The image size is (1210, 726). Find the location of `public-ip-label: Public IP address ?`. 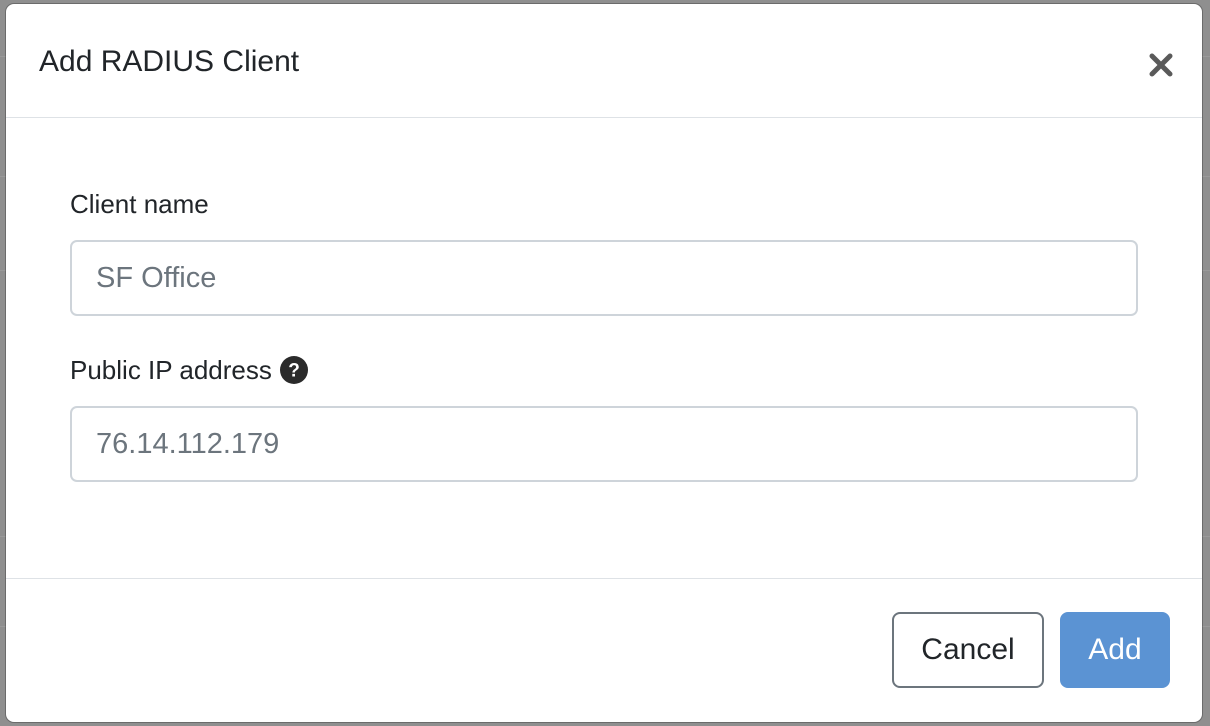

public-ip-label: Public IP address ? is located at coordinates (189, 370).